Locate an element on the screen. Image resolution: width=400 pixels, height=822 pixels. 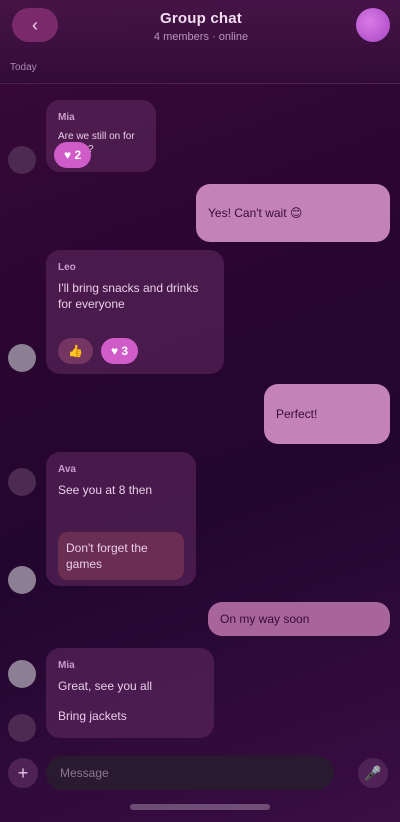
message-text-secondary: Don't forget the games is located at coordinates (121, 556).